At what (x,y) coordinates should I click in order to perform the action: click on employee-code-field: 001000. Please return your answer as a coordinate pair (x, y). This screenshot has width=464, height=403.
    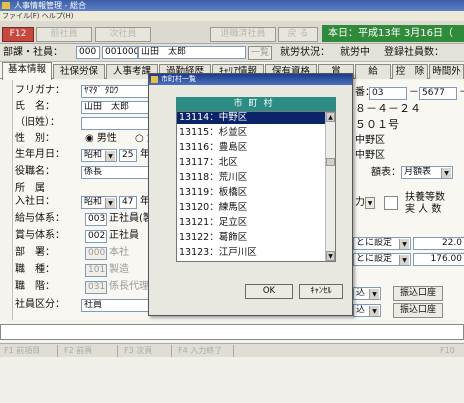
    Looking at the image, I should click on (120, 52).